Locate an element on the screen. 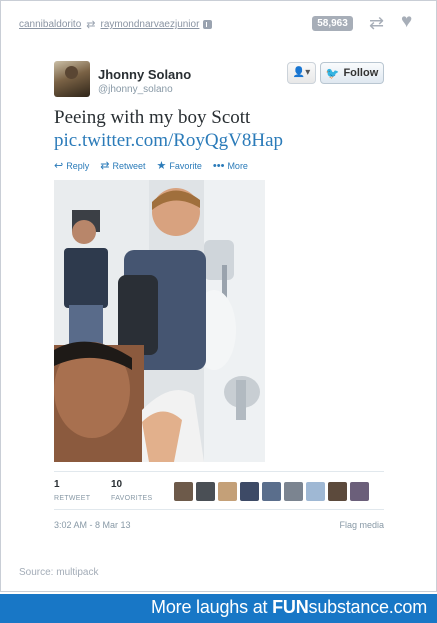 The height and width of the screenshot is (623, 437). follow-square-icon is located at coordinates (208, 24).